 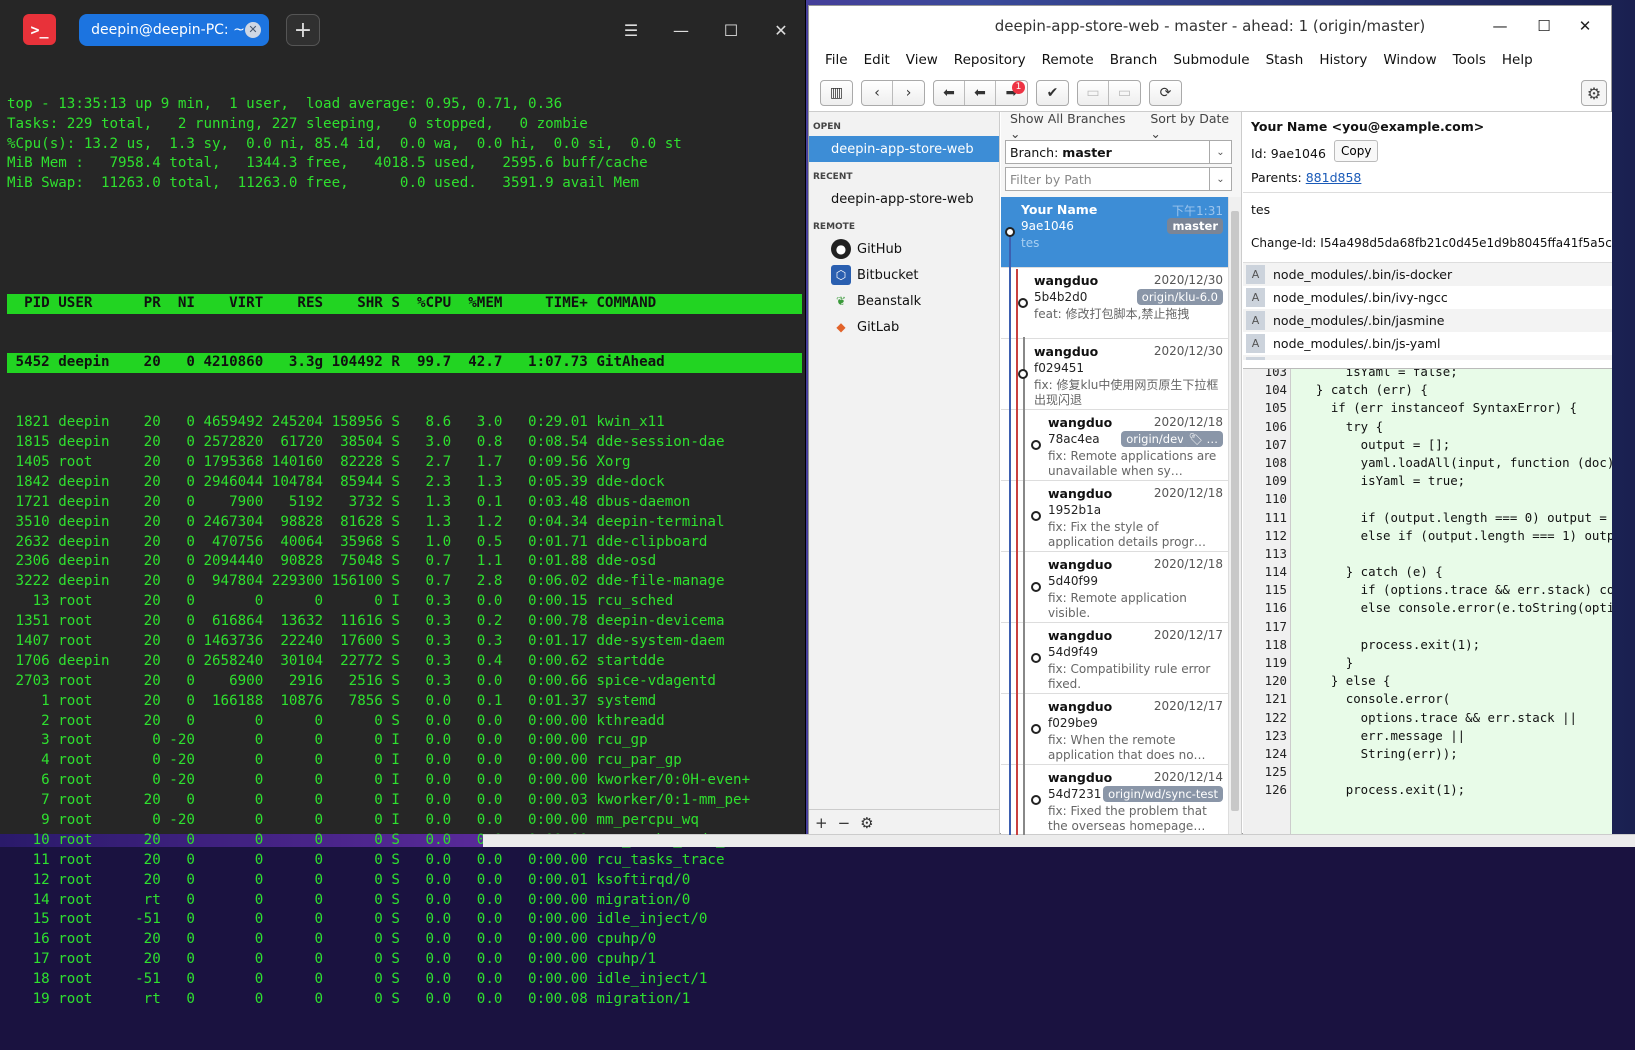 I want to click on line-number: 110, so click(x=1275, y=499).